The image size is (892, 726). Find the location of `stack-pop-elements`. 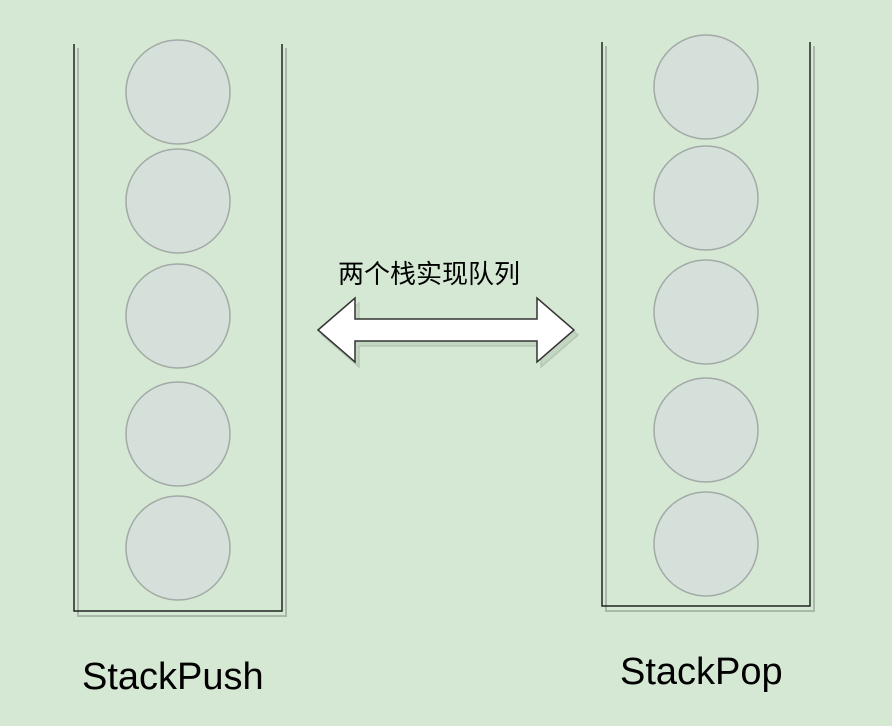

stack-pop-elements is located at coordinates (706, 315).